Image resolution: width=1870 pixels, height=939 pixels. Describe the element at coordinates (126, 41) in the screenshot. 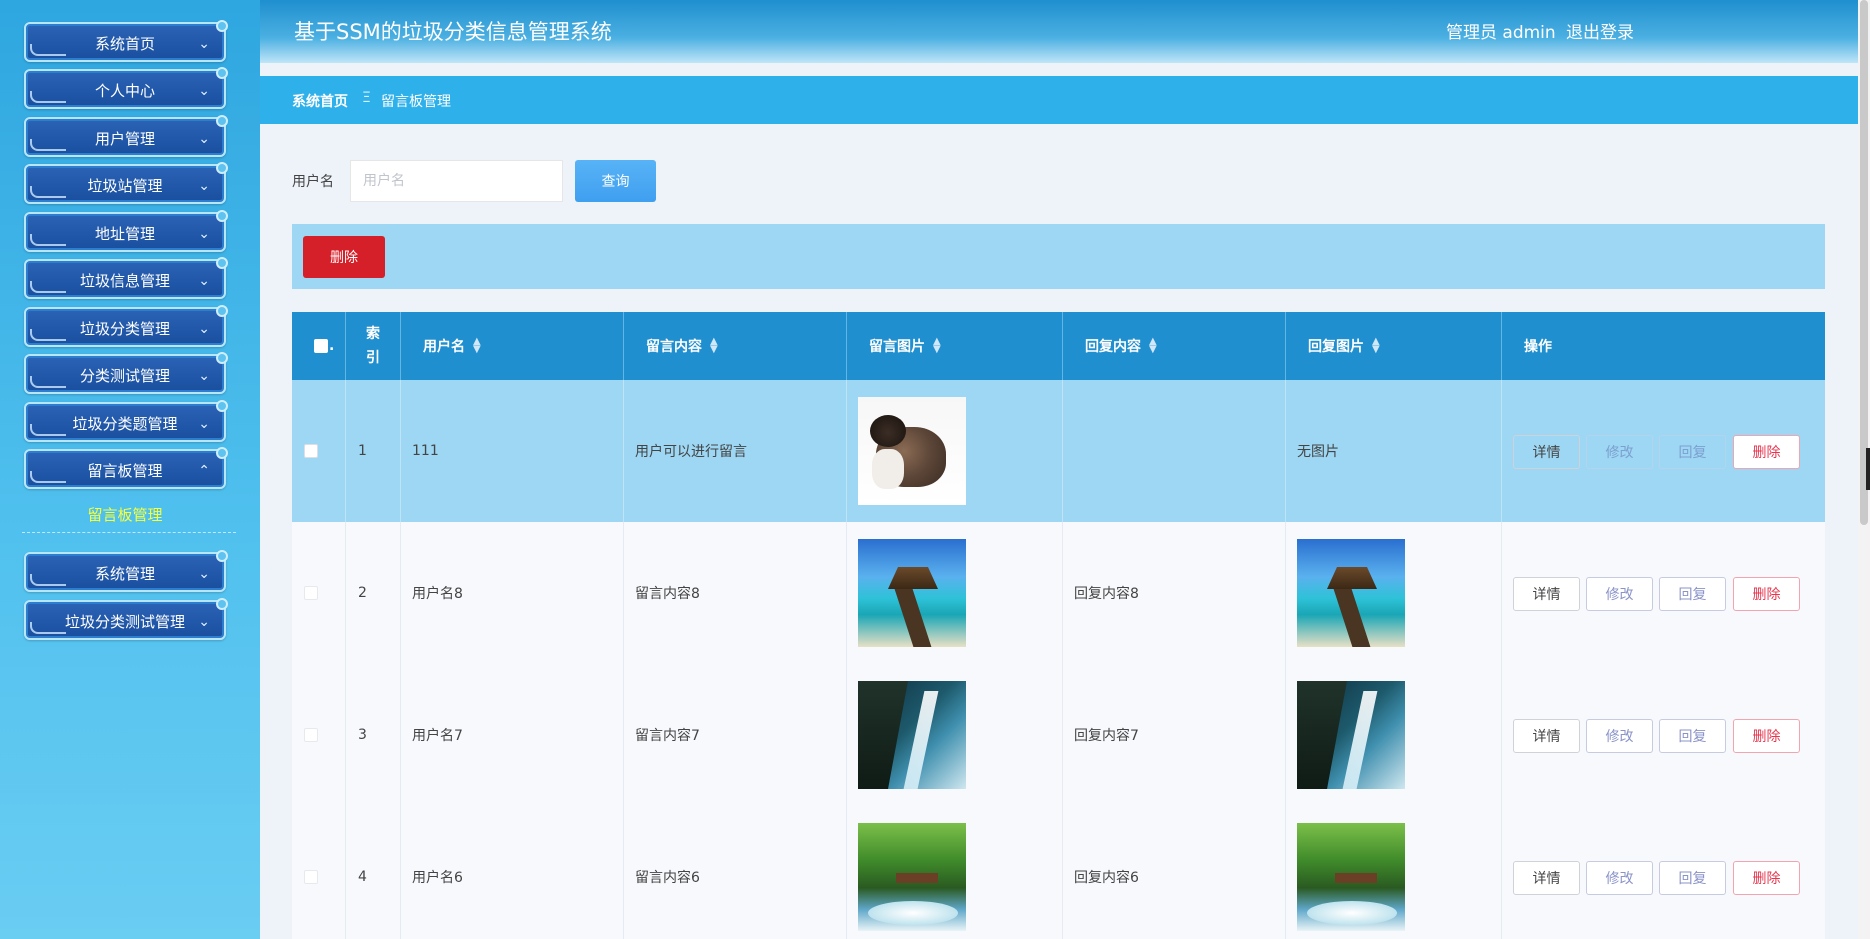

I see `sidebar-item-home: 系统首页 ⌄` at that location.